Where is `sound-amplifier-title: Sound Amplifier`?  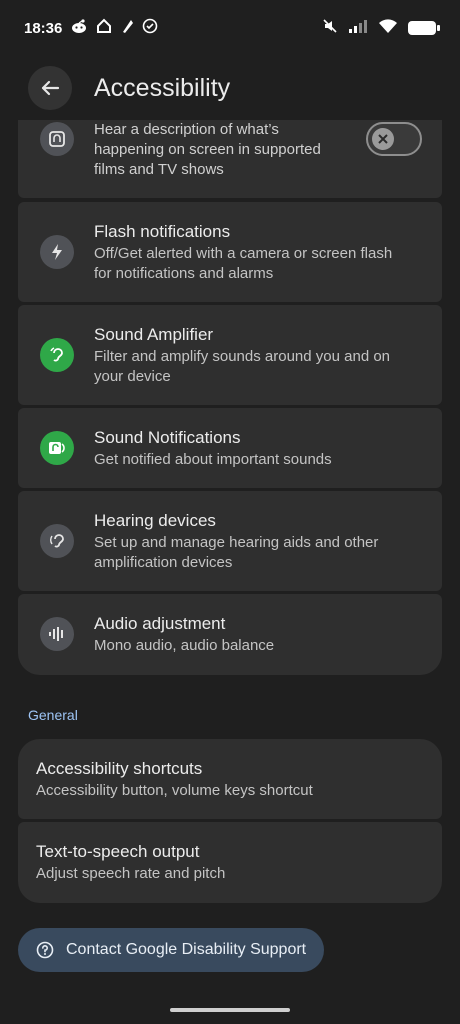
sound-amplifier-title: Sound Amplifier is located at coordinates (154, 334).